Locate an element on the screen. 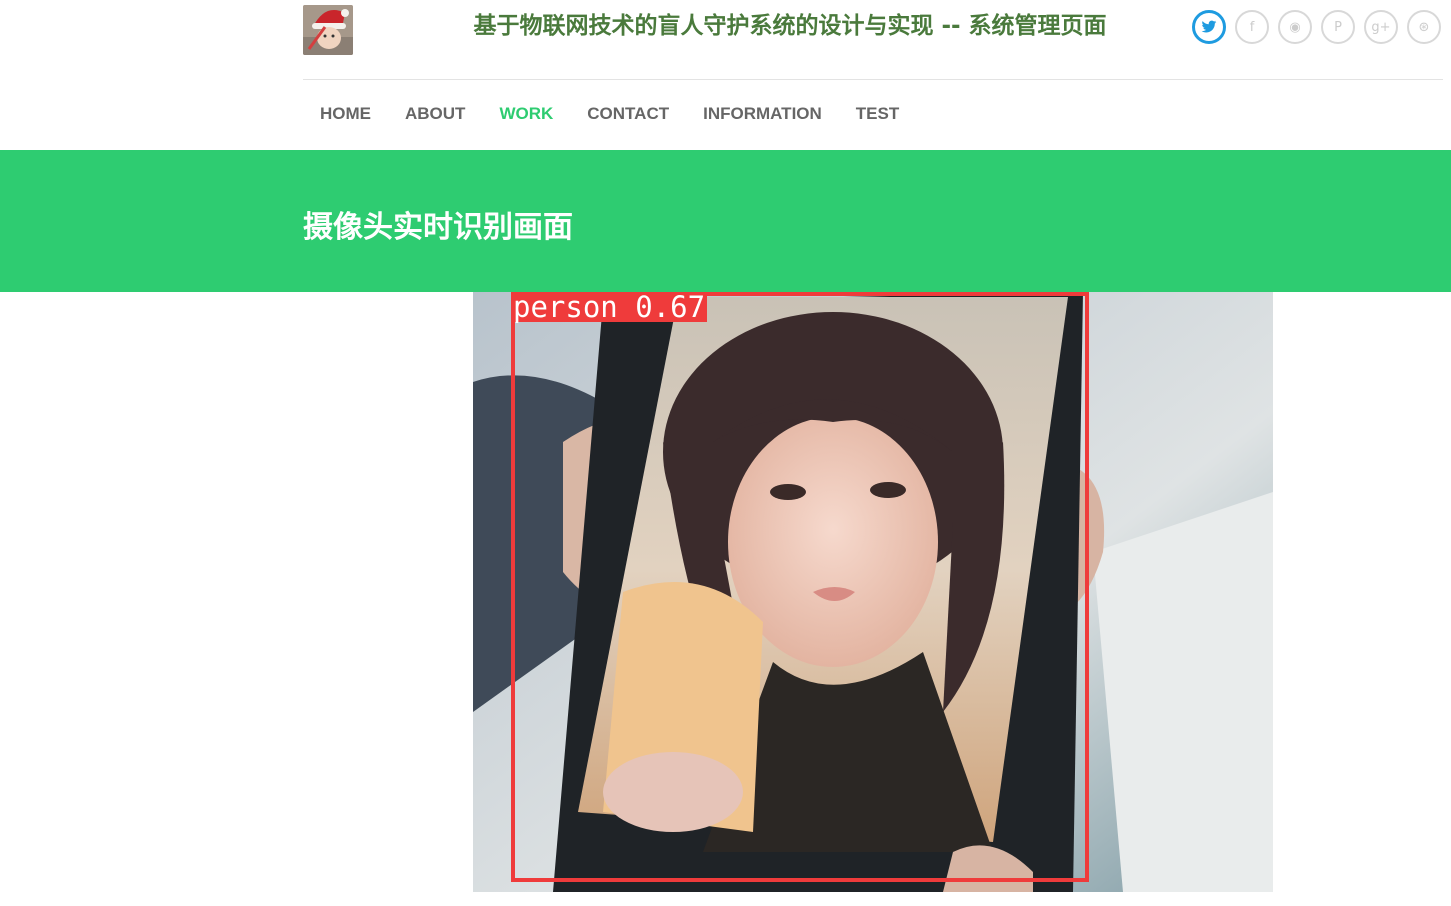 This screenshot has width=1451, height=906. page-title: 摄像头实时识别画面 is located at coordinates (438, 227).